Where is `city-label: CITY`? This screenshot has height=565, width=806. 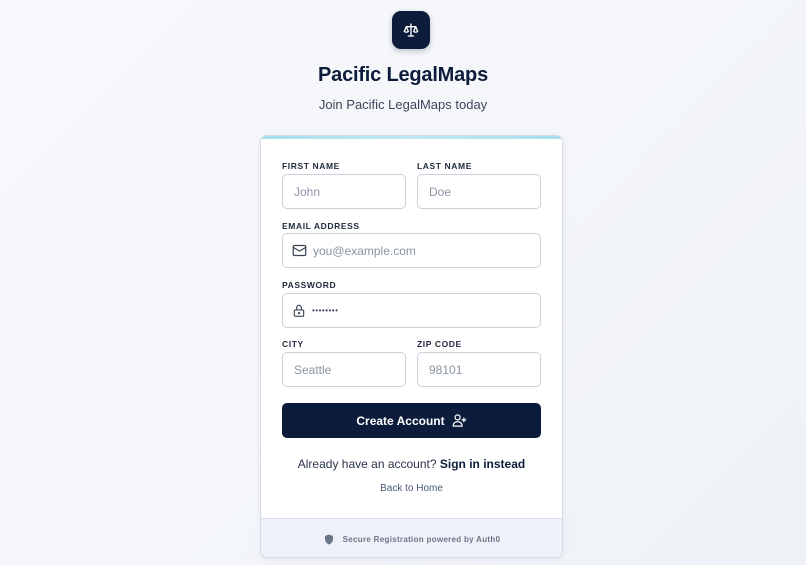 city-label: CITY is located at coordinates (293, 344).